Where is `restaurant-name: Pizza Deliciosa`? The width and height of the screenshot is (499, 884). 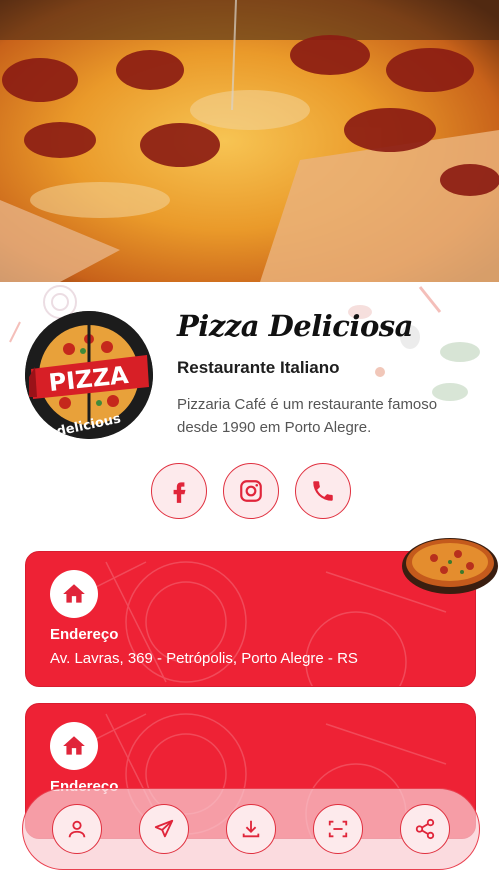 restaurant-name: Pizza Deliciosa is located at coordinates (295, 326).